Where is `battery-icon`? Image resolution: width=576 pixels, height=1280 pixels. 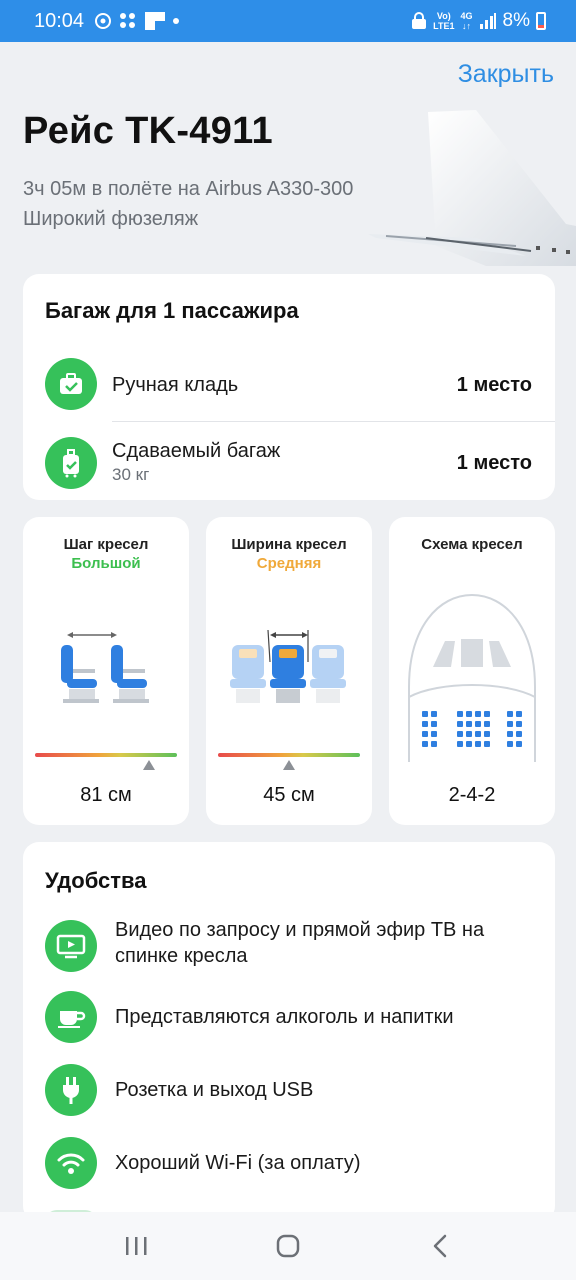 battery-icon is located at coordinates (541, 21).